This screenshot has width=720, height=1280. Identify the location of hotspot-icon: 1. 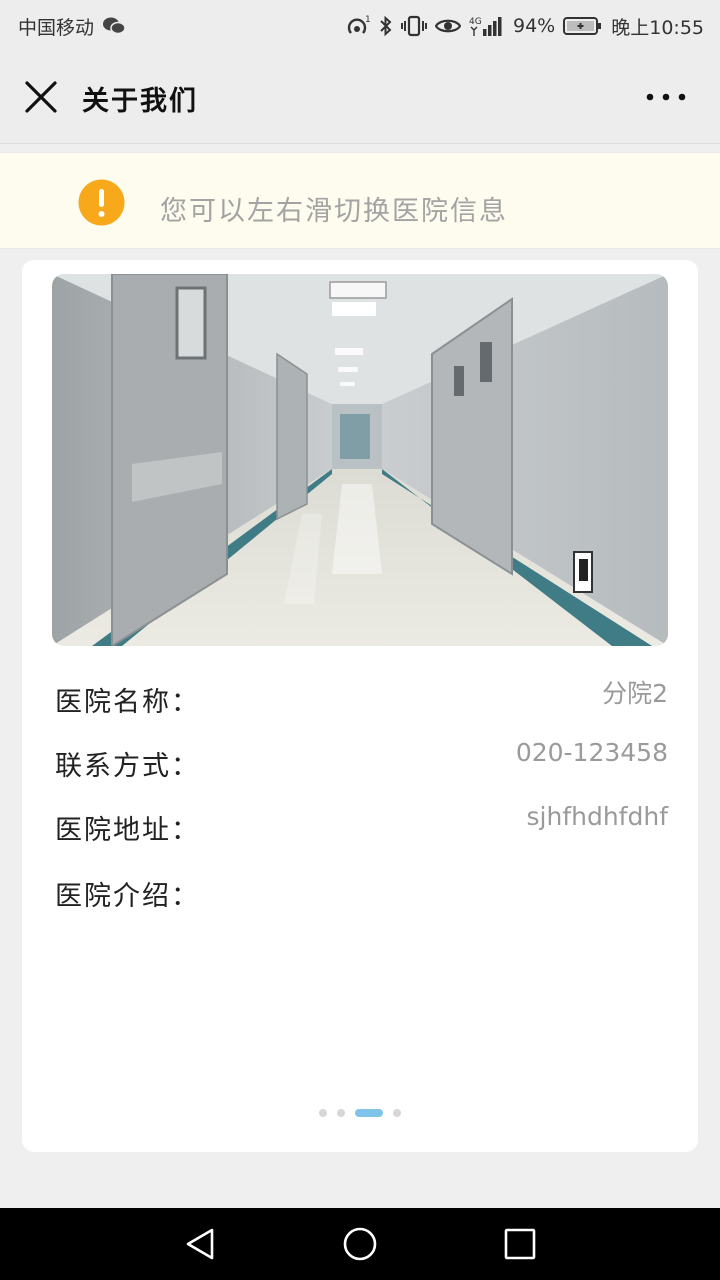
(358, 26).